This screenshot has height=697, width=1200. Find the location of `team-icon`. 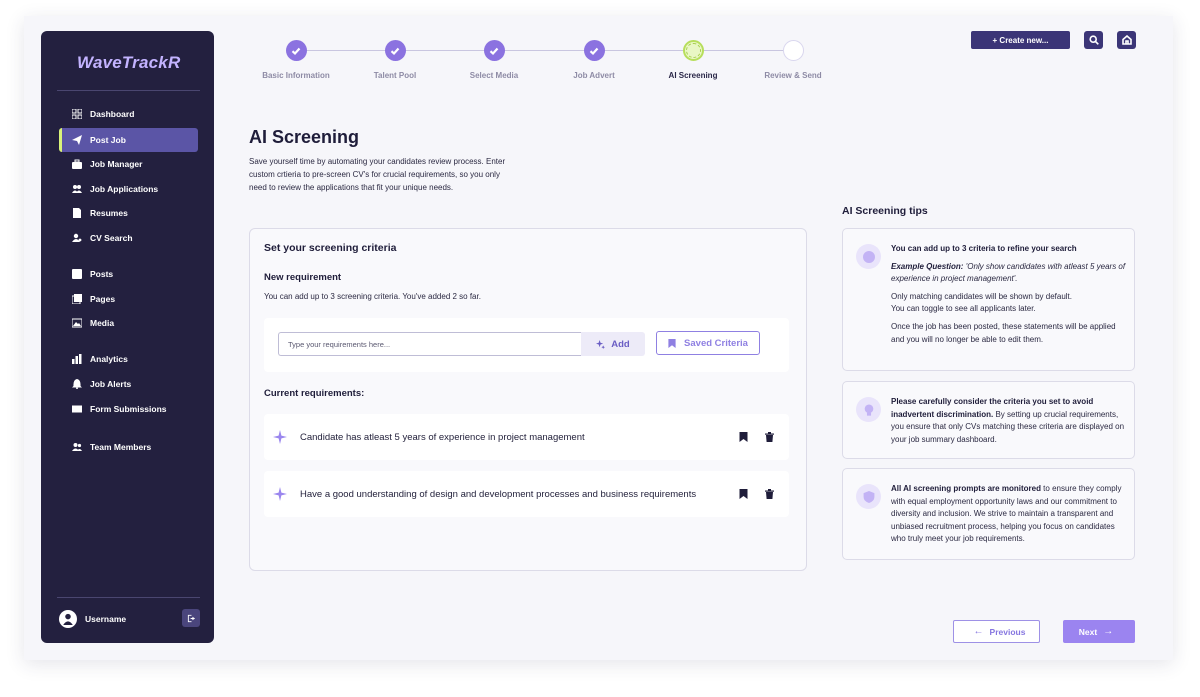

team-icon is located at coordinates (77, 447).